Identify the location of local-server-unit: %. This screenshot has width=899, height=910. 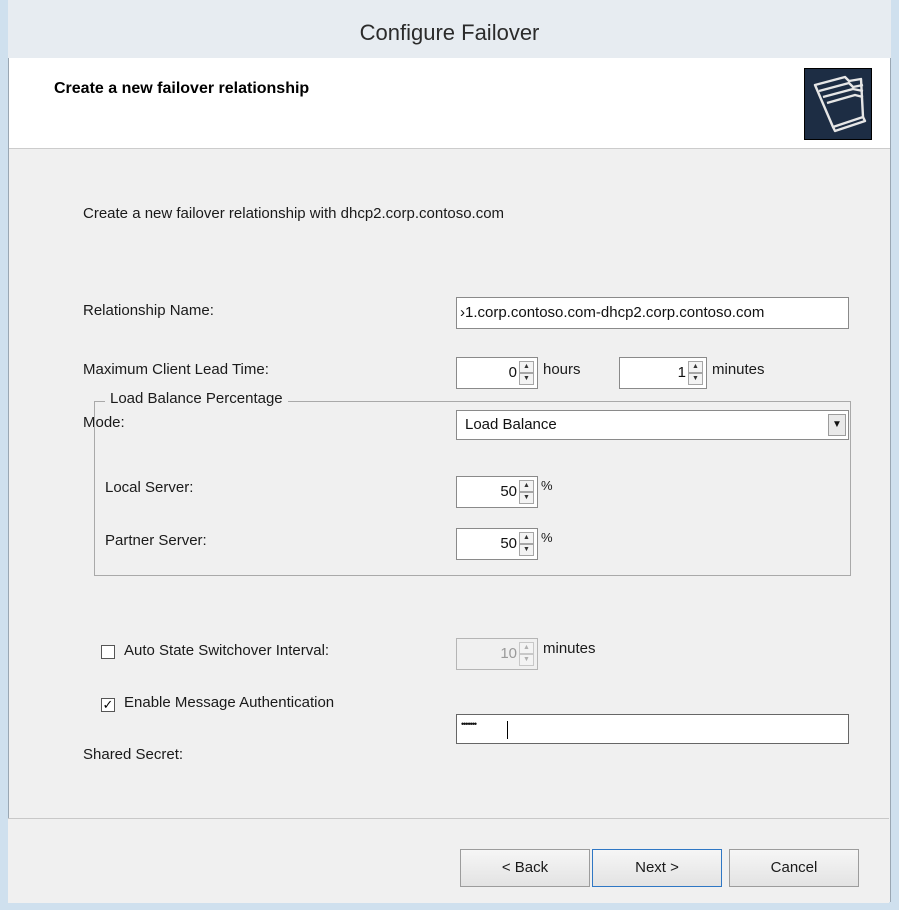
(547, 485).